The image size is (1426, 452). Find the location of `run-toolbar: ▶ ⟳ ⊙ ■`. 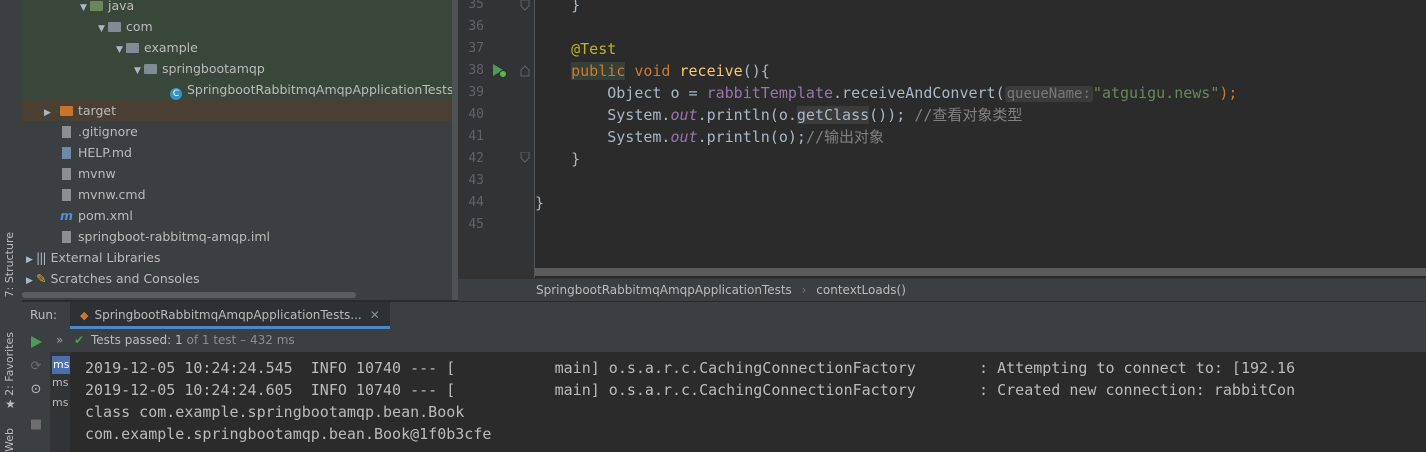

run-toolbar: ▶ ⟳ ⊙ ■ is located at coordinates (36, 393).